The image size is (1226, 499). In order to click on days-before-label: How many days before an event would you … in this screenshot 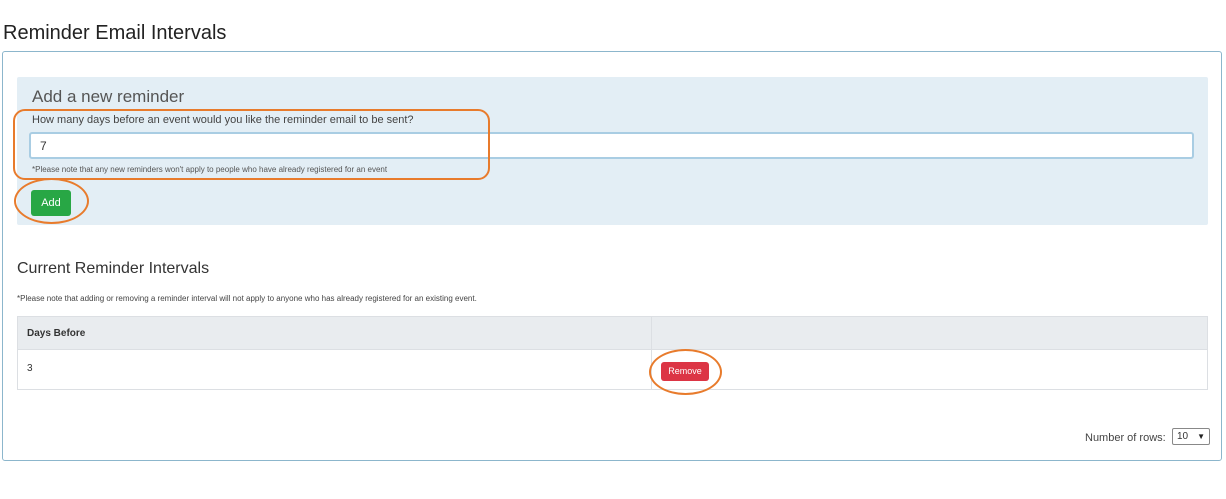, I will do `click(223, 120)`.